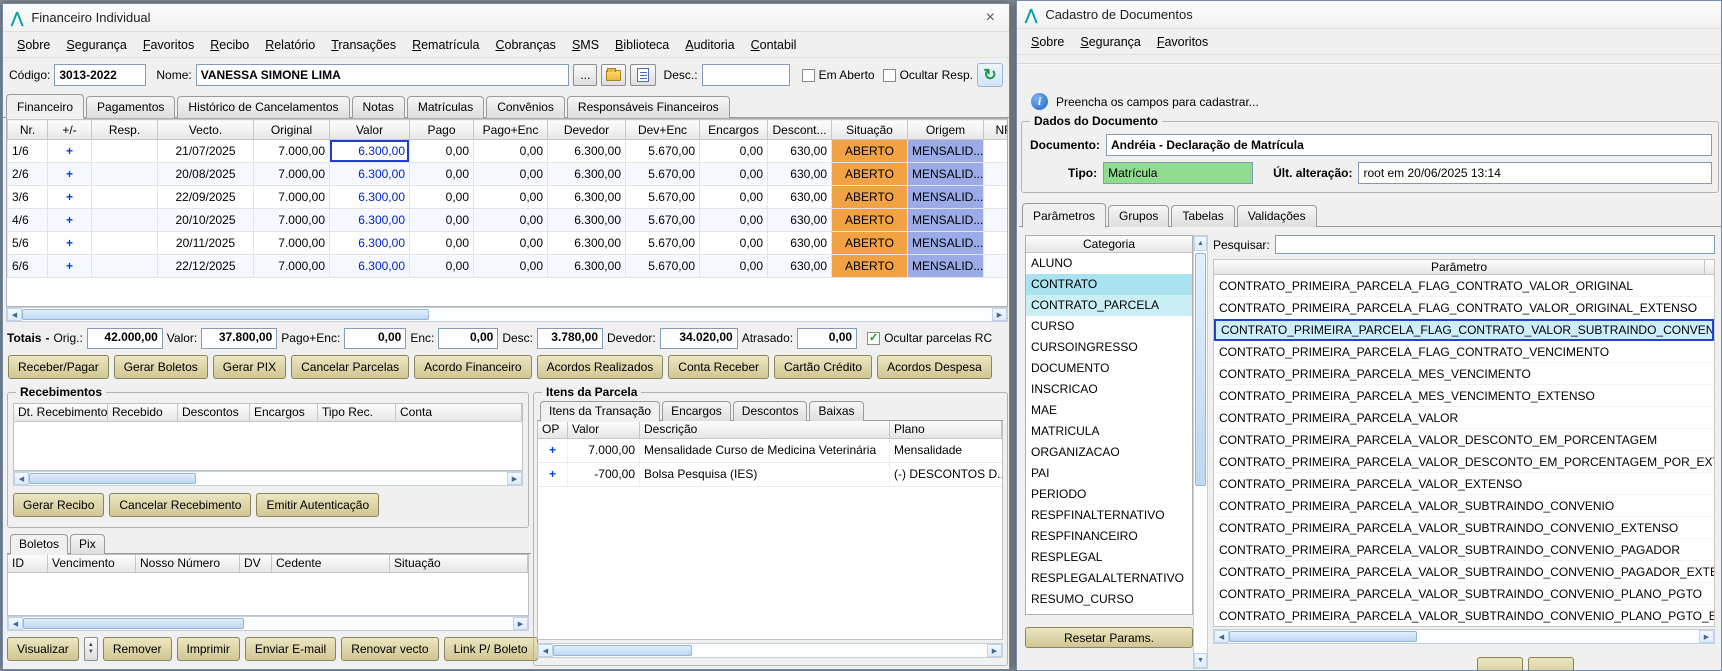 This screenshot has height=671, width=1722. What do you see at coordinates (745, 75) in the screenshot?
I see `desc-input` at bounding box center [745, 75].